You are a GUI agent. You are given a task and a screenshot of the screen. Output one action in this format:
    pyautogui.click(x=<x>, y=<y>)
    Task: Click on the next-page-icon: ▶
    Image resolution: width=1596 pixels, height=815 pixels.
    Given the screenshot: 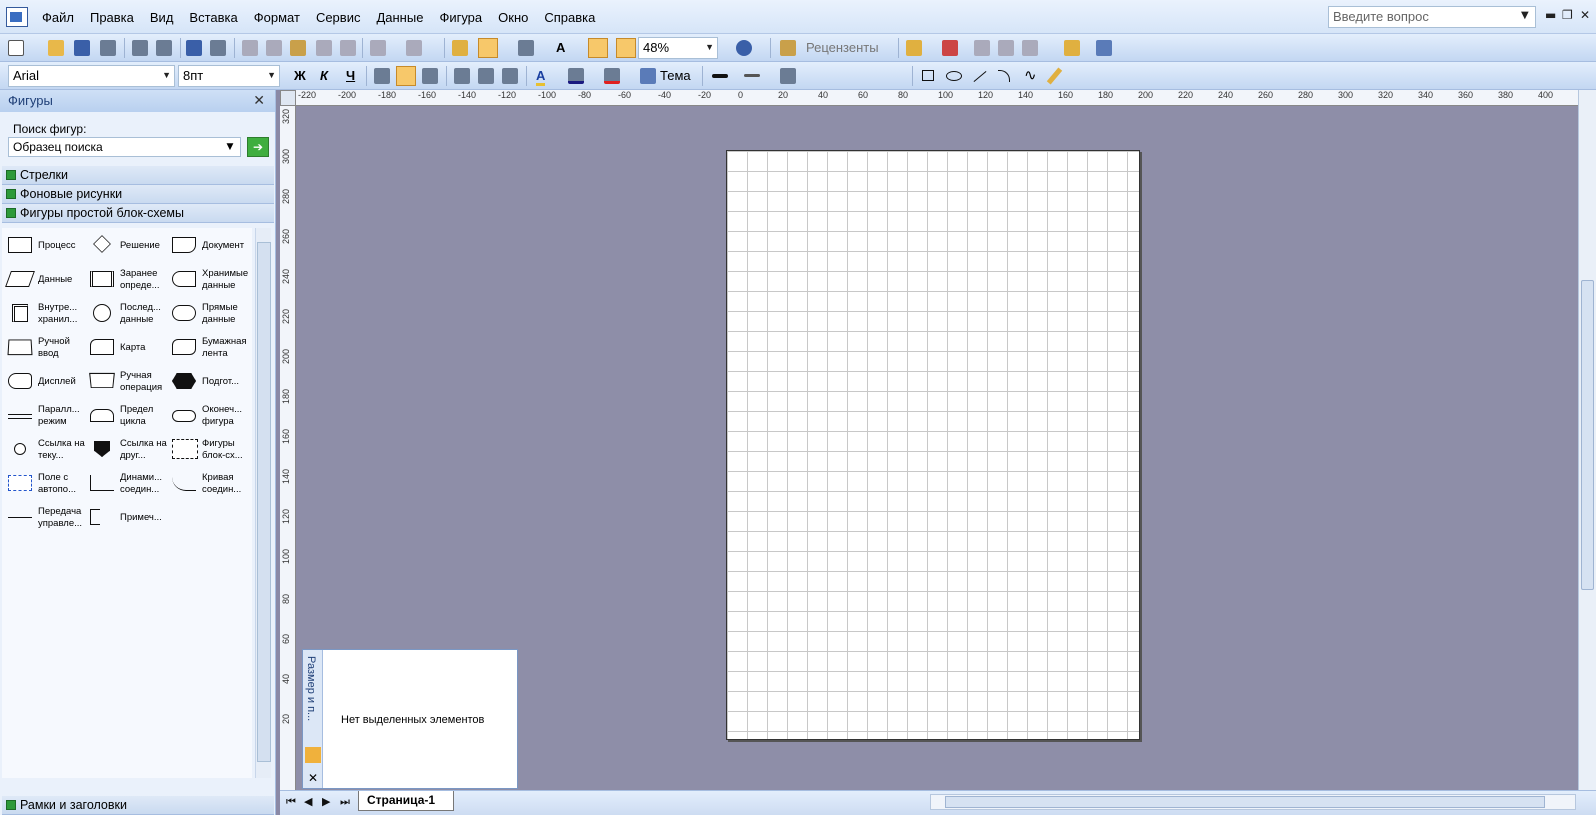 What is the action you would take?
    pyautogui.click(x=326, y=801)
    